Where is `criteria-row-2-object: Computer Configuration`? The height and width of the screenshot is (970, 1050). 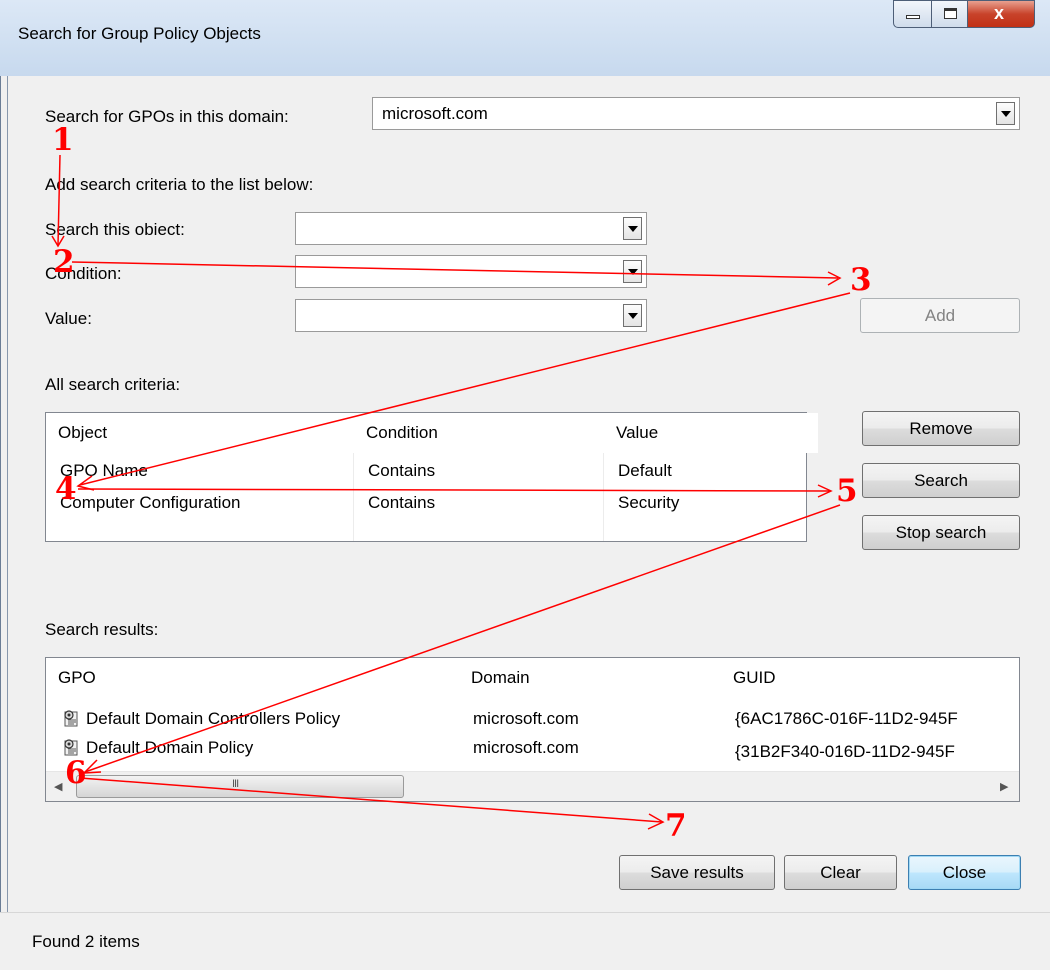 criteria-row-2-object: Computer Configuration is located at coordinates (150, 503).